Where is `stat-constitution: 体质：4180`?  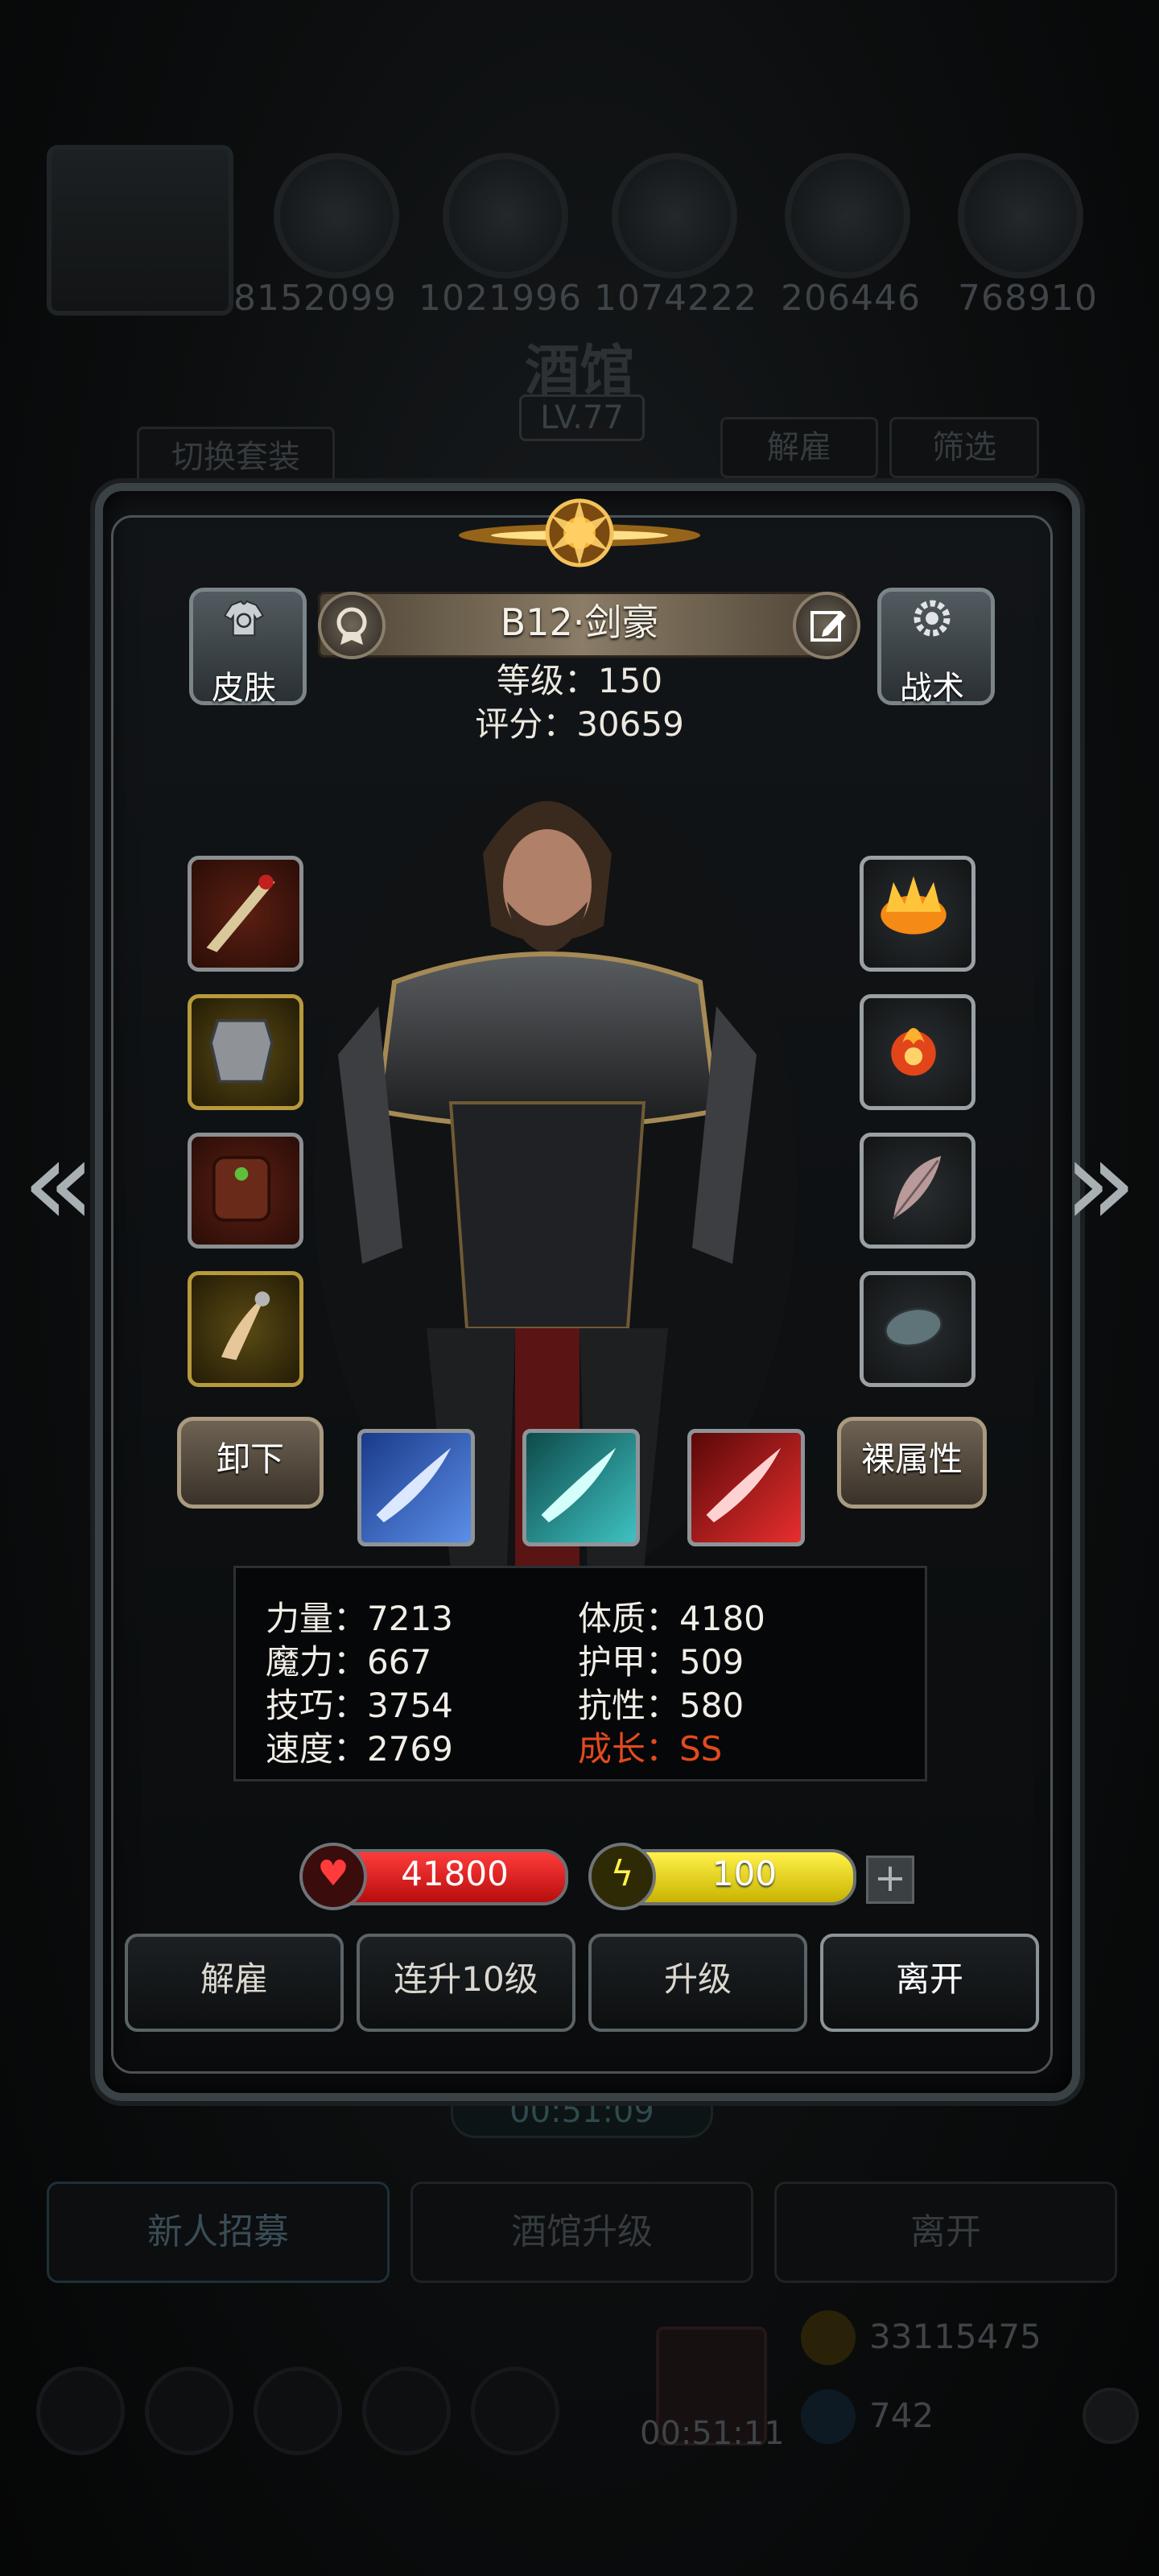 stat-constitution: 体质：4180 is located at coordinates (671, 1618).